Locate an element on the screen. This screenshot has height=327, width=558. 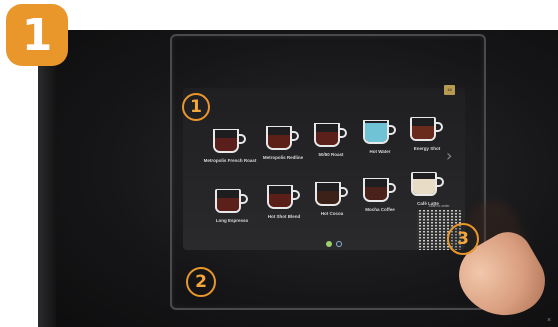
corner-tag: 16 is located at coordinates (449, 90).